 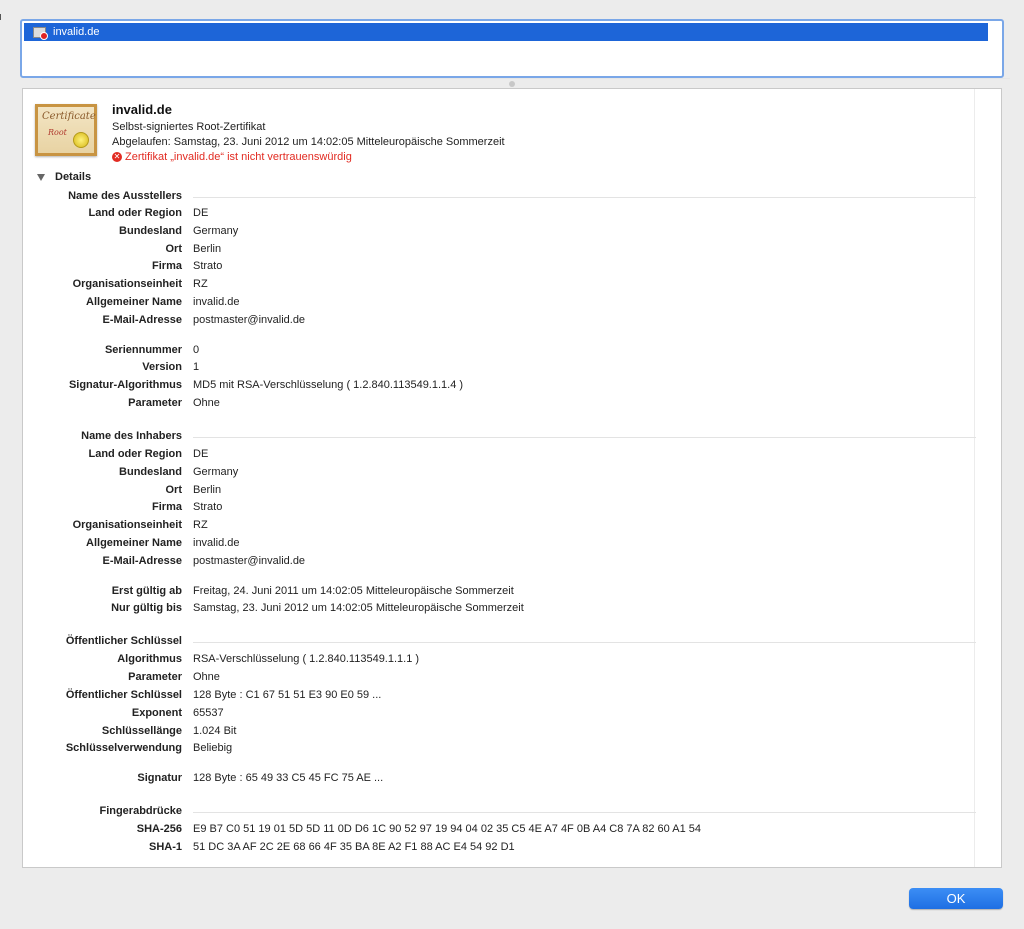 What do you see at coordinates (123, 641) in the screenshot?
I see `section-title: Öffentlicher Schlüssel` at bounding box center [123, 641].